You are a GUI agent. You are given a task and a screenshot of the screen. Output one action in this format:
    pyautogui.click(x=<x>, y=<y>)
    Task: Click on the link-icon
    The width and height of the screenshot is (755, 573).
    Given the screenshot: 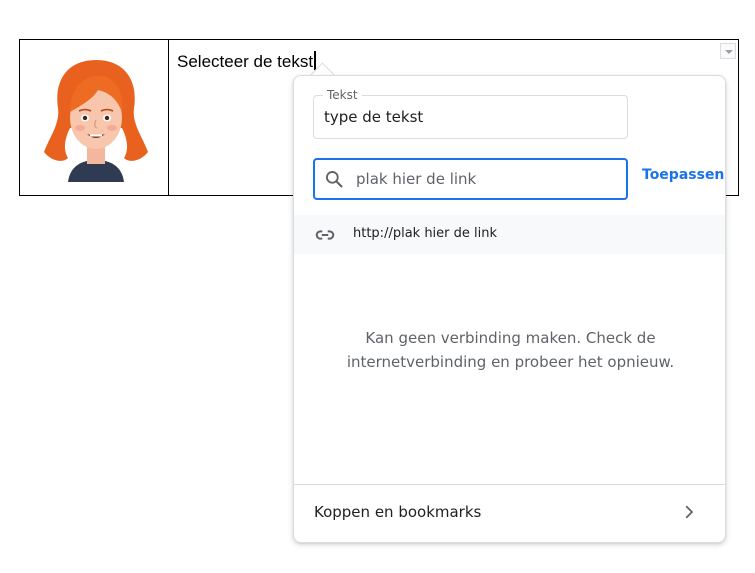 What is the action you would take?
    pyautogui.click(x=325, y=235)
    